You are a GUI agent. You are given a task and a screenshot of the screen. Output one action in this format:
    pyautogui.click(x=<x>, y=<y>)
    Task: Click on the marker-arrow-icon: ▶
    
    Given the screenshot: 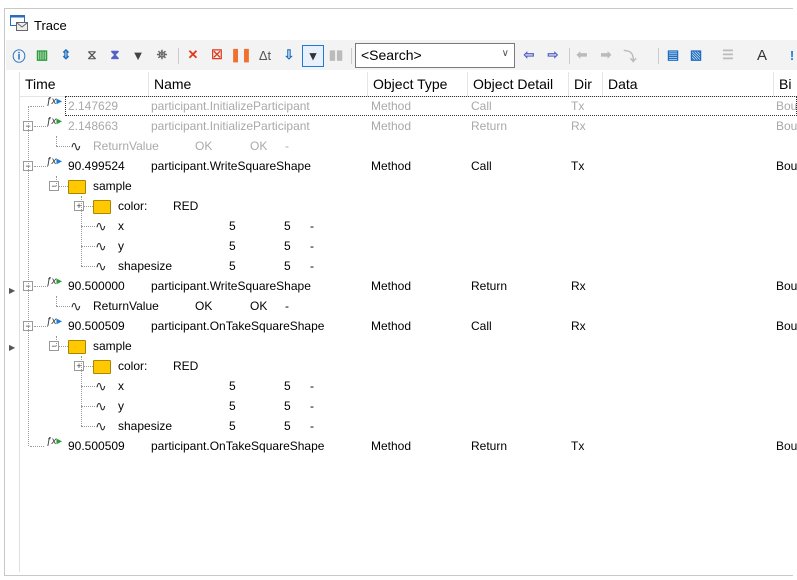 What is the action you would take?
    pyautogui.click(x=12, y=347)
    